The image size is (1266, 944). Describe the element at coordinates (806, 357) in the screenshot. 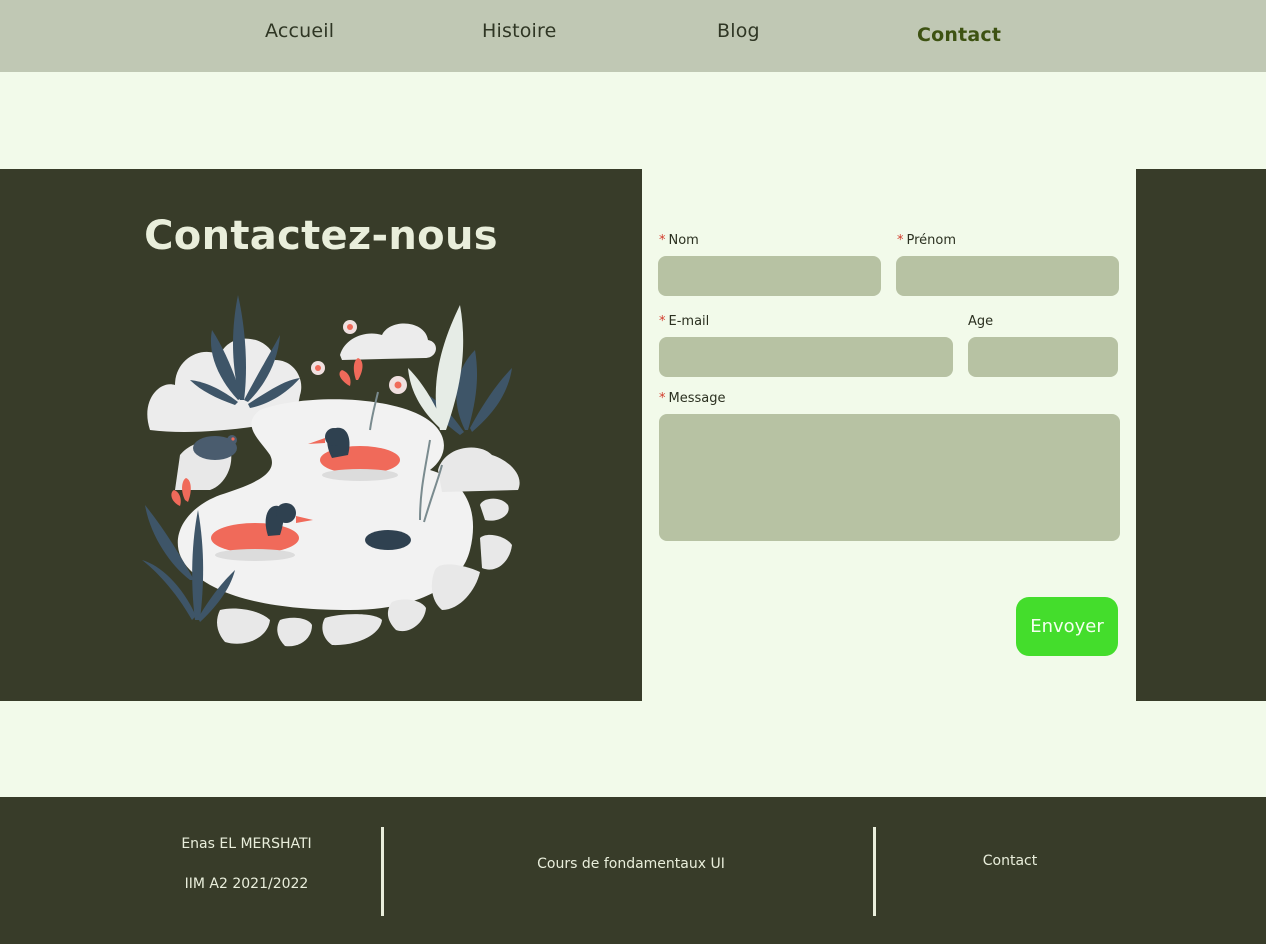

I see `email-field` at that location.